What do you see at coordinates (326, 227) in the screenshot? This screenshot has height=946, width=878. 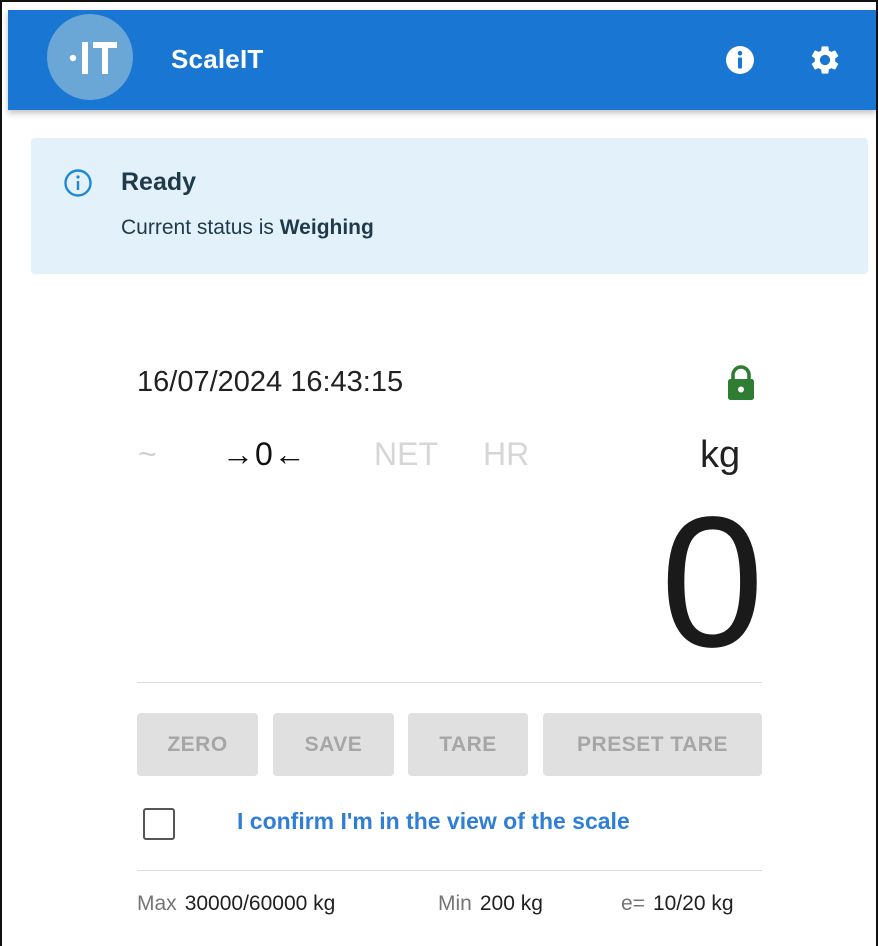 I see `status-value: Weighing` at bounding box center [326, 227].